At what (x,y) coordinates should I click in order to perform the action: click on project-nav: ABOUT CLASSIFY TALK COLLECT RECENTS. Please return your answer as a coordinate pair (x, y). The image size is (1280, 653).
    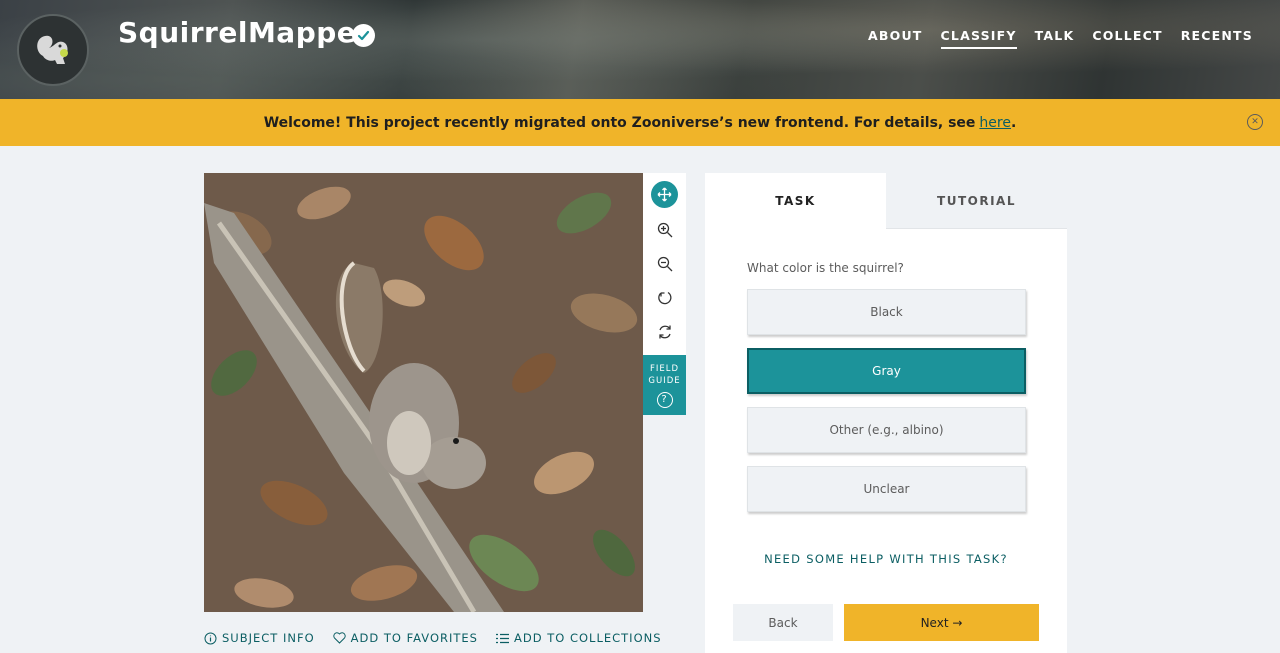
    Looking at the image, I should click on (1060, 38).